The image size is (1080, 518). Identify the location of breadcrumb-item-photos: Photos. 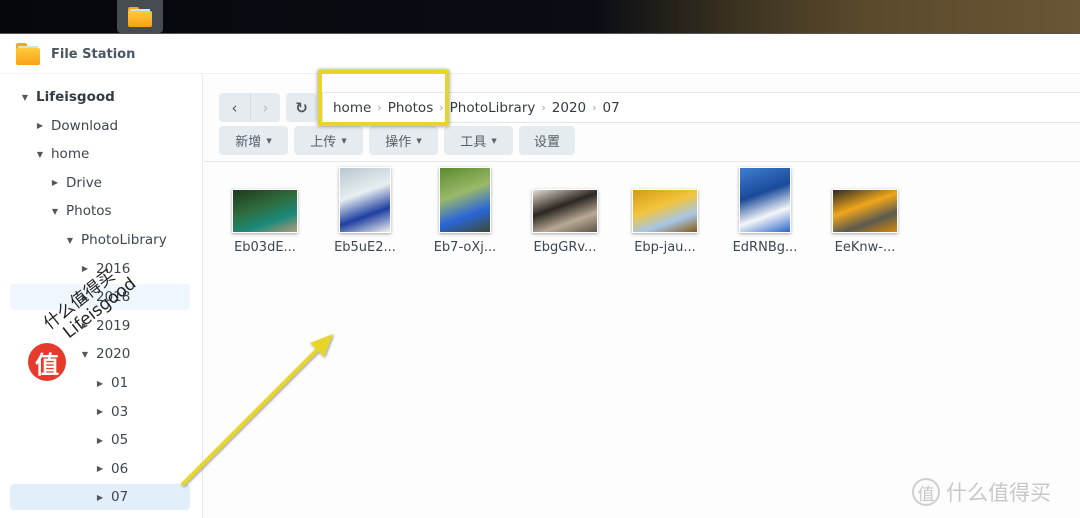
(411, 108).